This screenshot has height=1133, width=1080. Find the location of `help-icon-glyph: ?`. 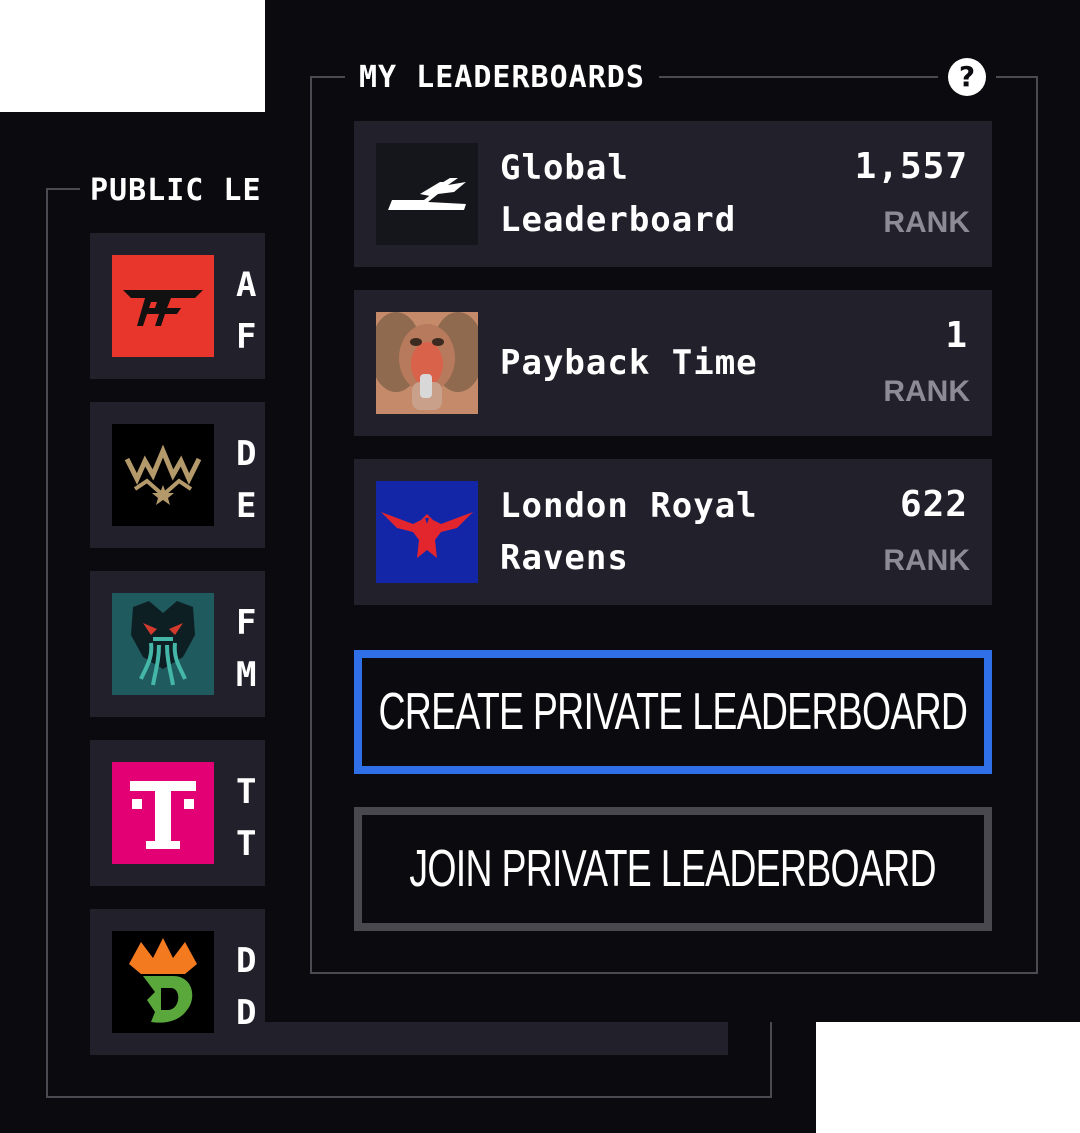

help-icon-glyph: ? is located at coordinates (967, 77).